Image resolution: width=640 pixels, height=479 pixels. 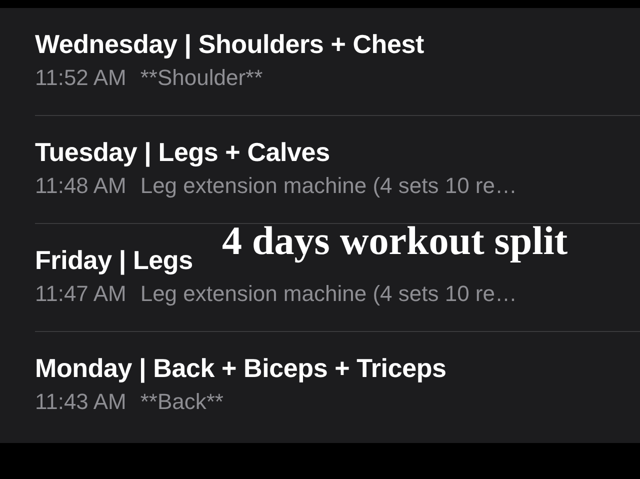 I want to click on note-title: Friday | Legs, so click(x=114, y=260).